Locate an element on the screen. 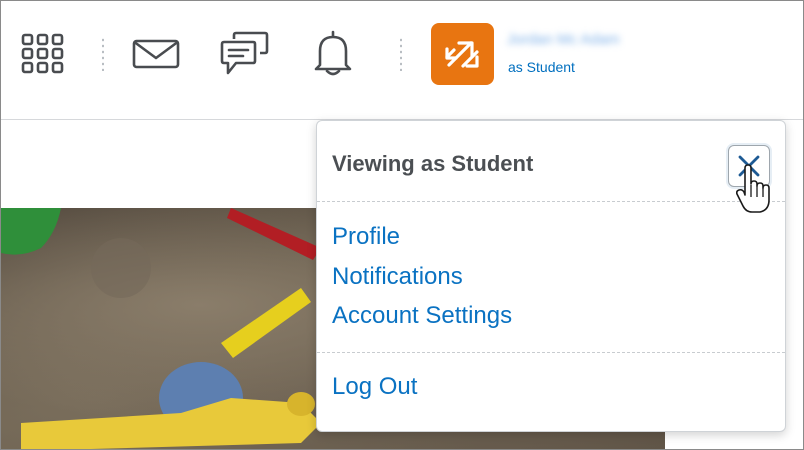  role-switch-button is located at coordinates (462, 54).